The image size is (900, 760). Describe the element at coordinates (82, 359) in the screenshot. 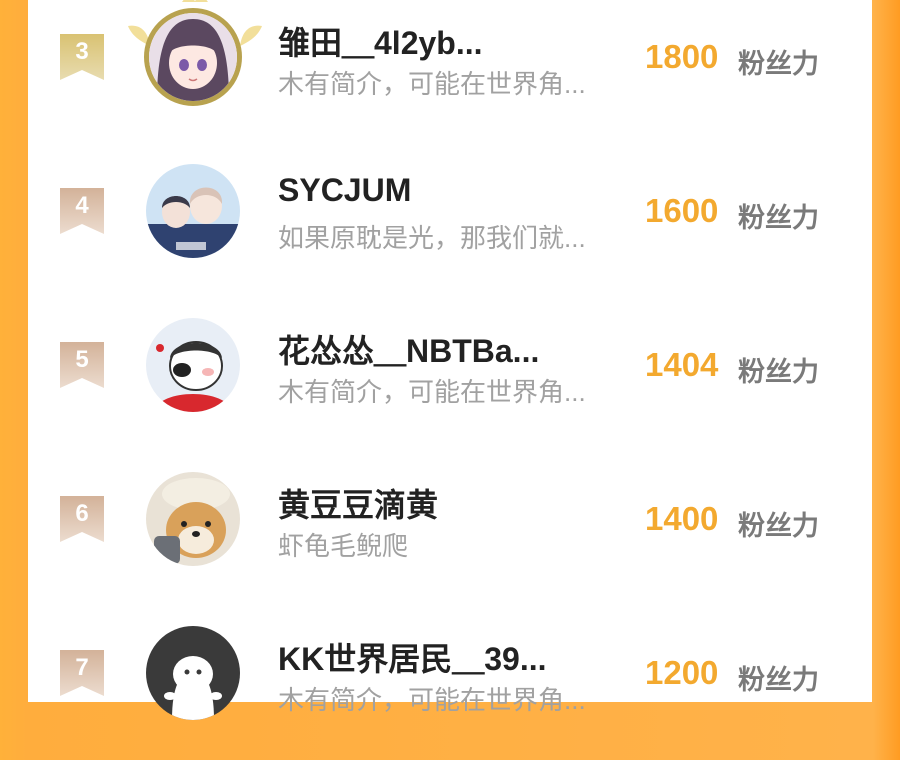

I see `rank-number: 5` at that location.